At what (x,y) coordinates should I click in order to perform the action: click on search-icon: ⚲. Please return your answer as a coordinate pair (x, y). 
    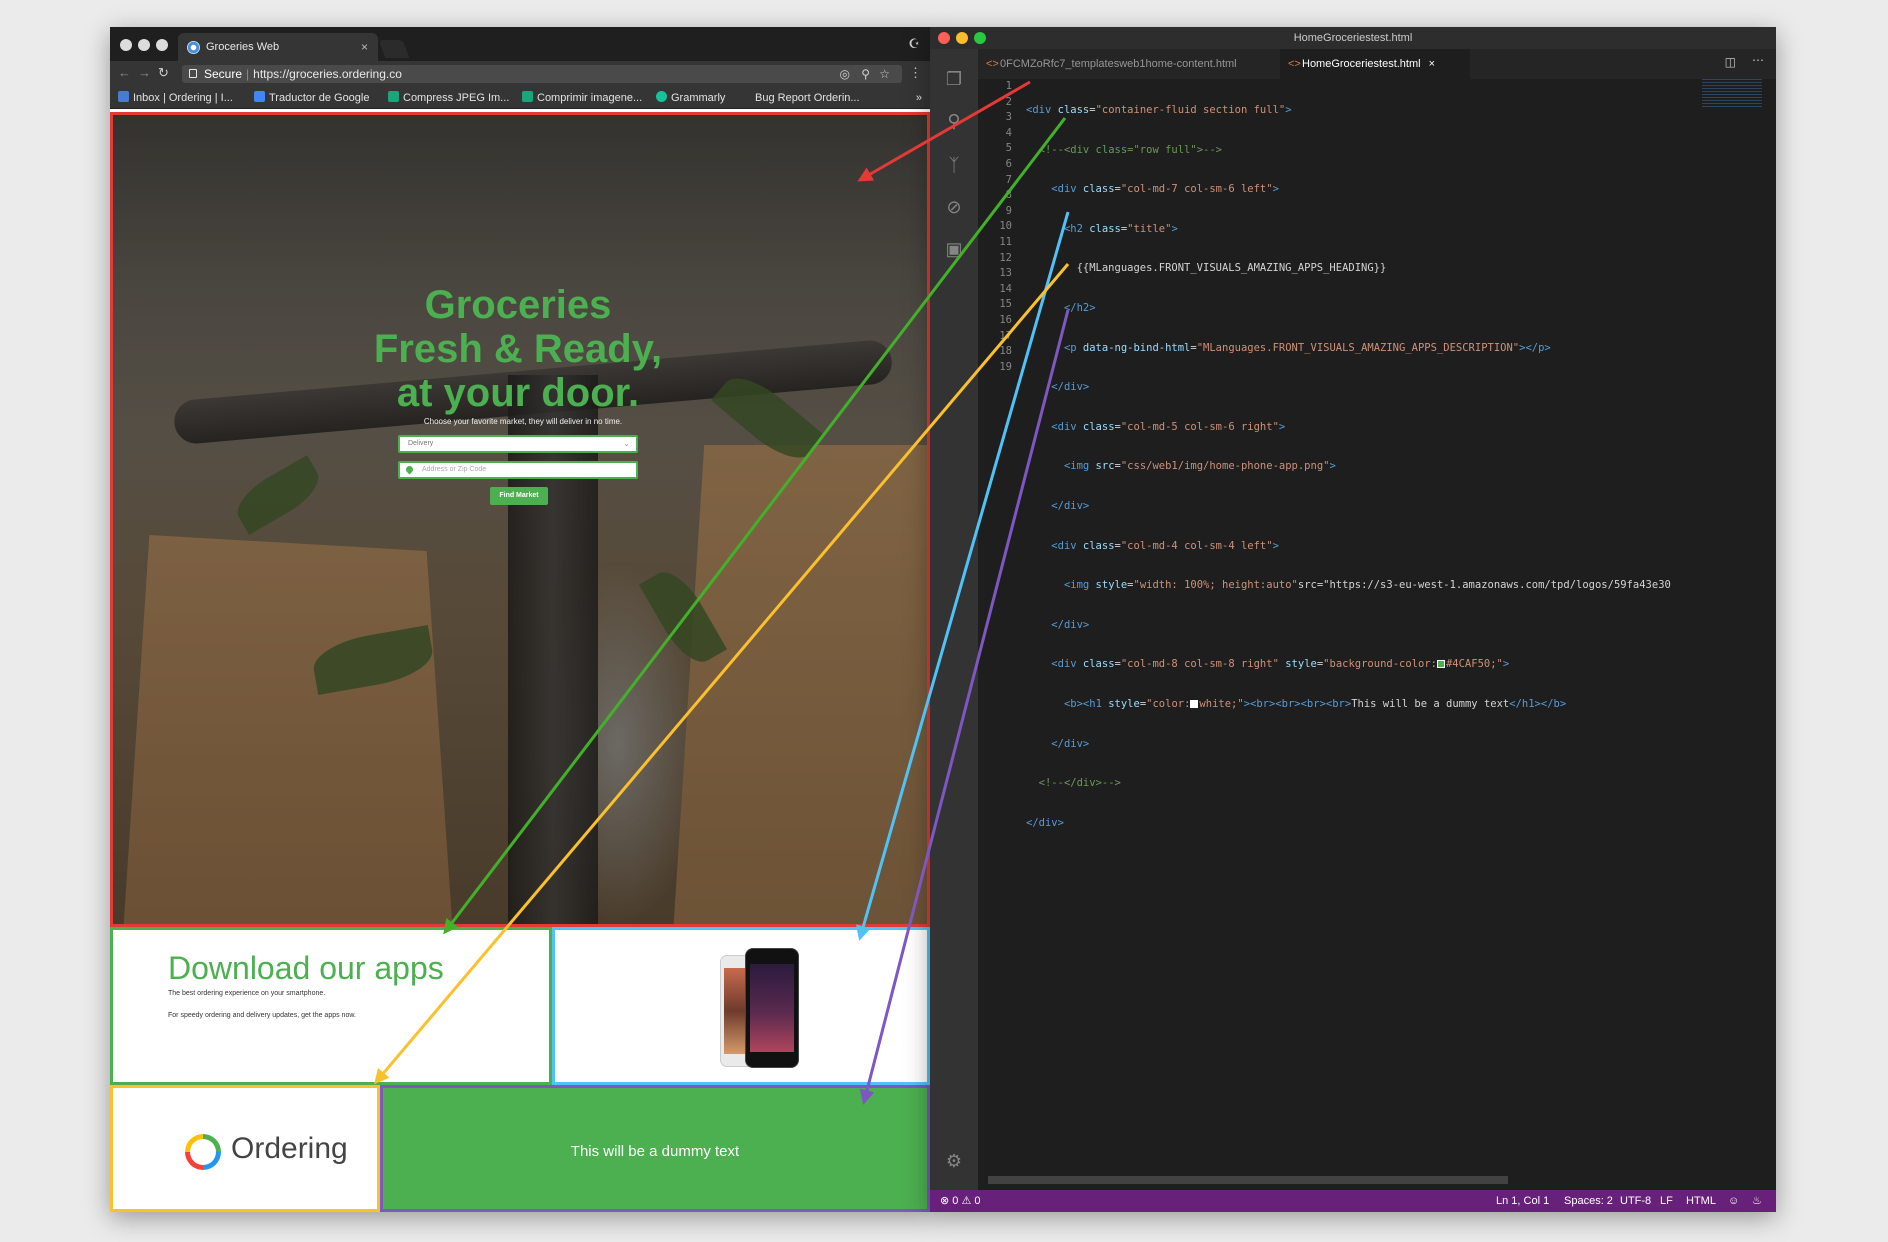
    Looking at the image, I should click on (954, 123).